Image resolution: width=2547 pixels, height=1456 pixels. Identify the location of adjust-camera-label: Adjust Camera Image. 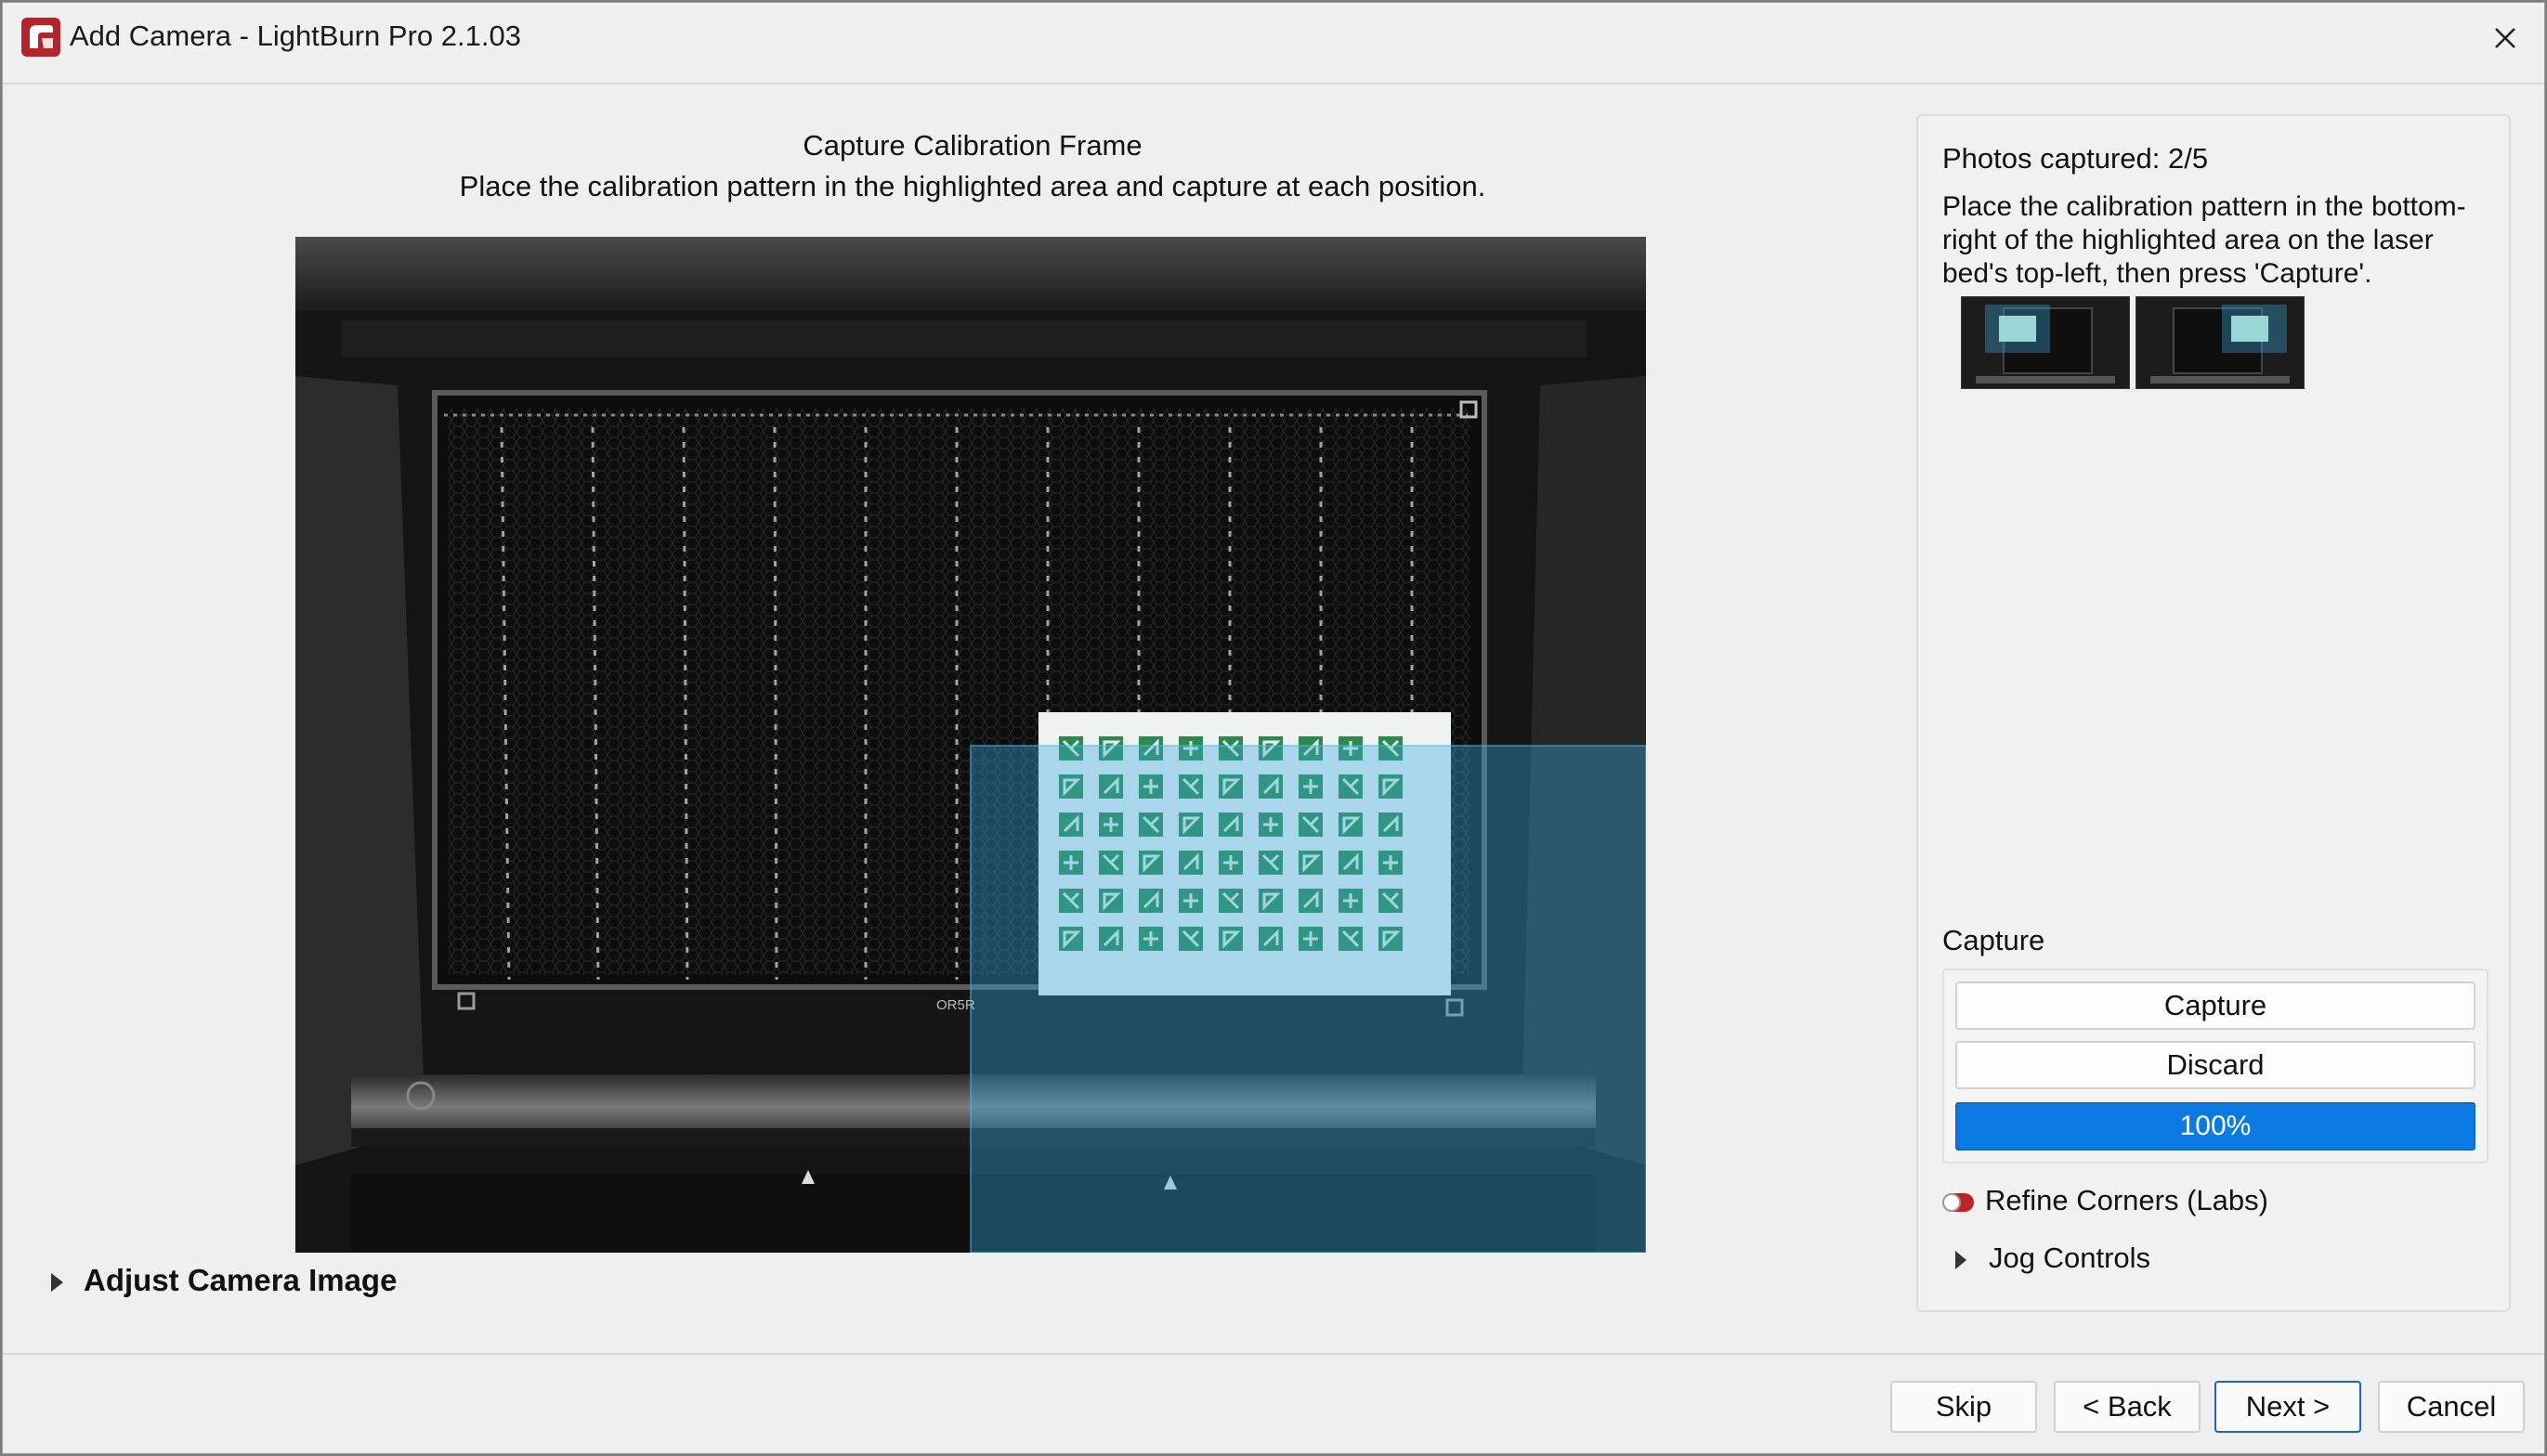
(241, 1280).